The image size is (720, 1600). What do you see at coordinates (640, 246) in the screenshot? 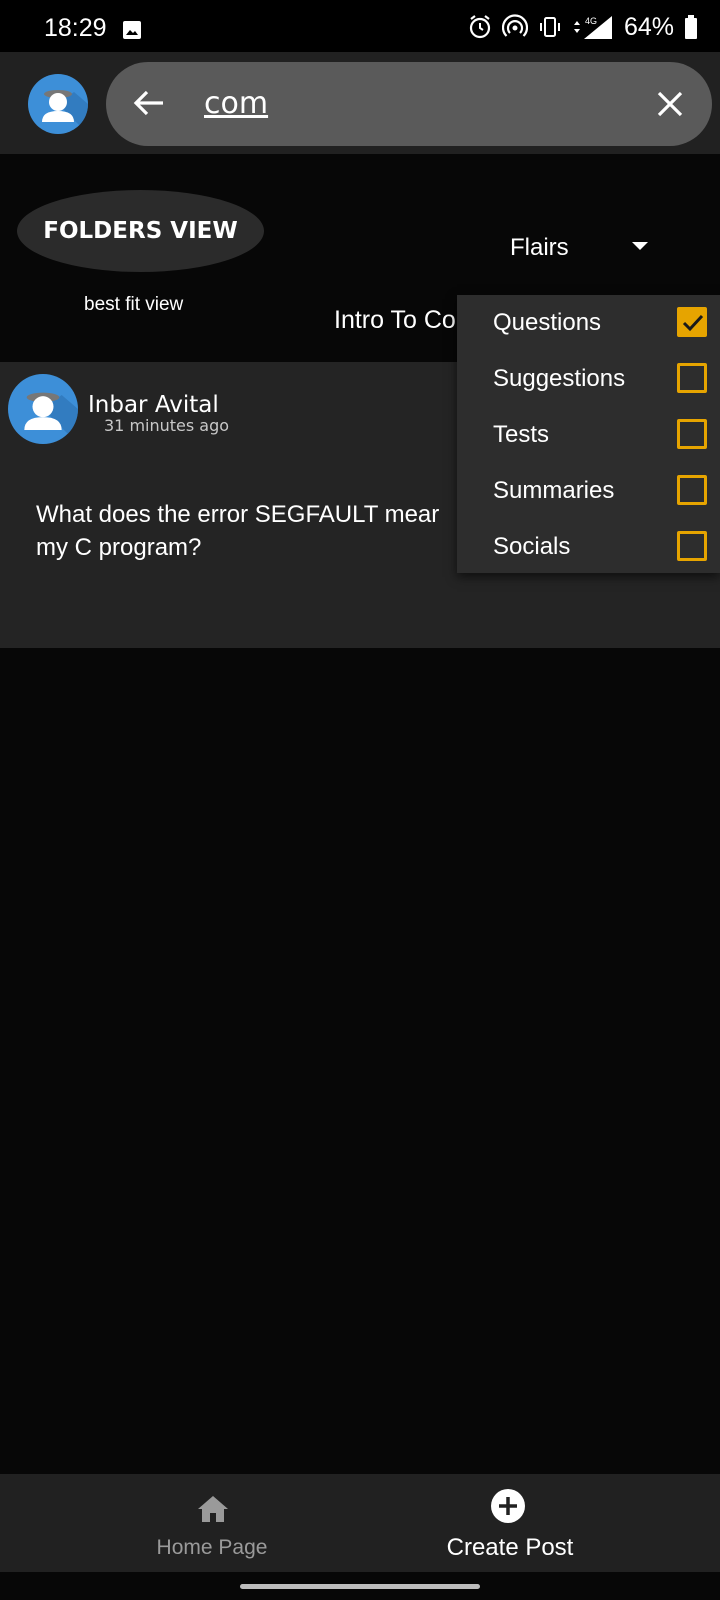
I see `chevron-down-icon` at bounding box center [640, 246].